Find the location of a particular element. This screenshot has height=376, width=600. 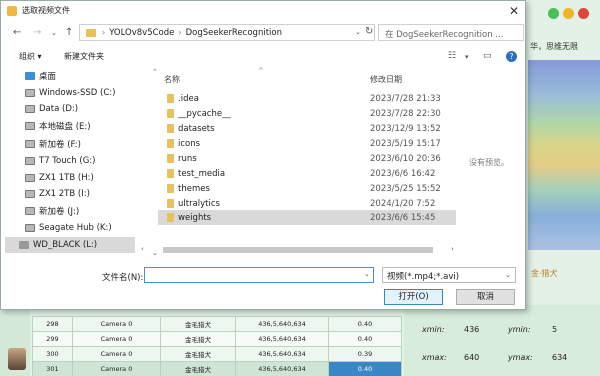

nav-item-drive-l: WD_BLACK (L:) is located at coordinates (70, 245).